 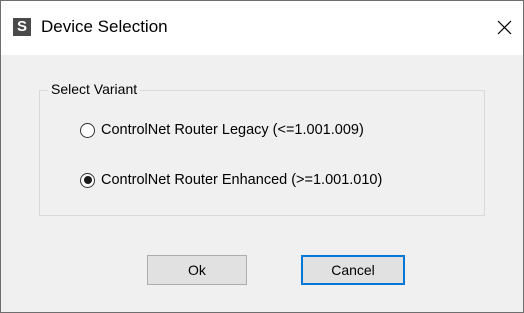 I want to click on close-icon, so click(x=504, y=27).